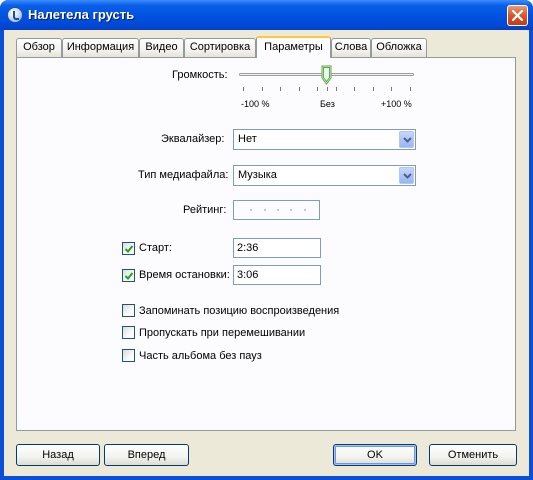  What do you see at coordinates (239, 311) in the screenshot?
I see `remember-position-label: Запоминать позицию воспроизведения` at bounding box center [239, 311].